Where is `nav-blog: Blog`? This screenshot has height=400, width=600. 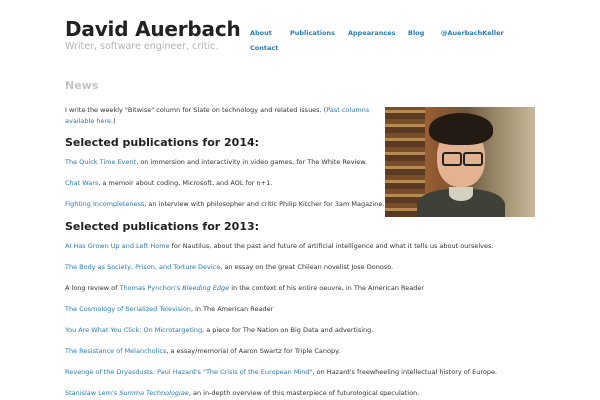
nav-blog: Blog is located at coordinates (416, 33).